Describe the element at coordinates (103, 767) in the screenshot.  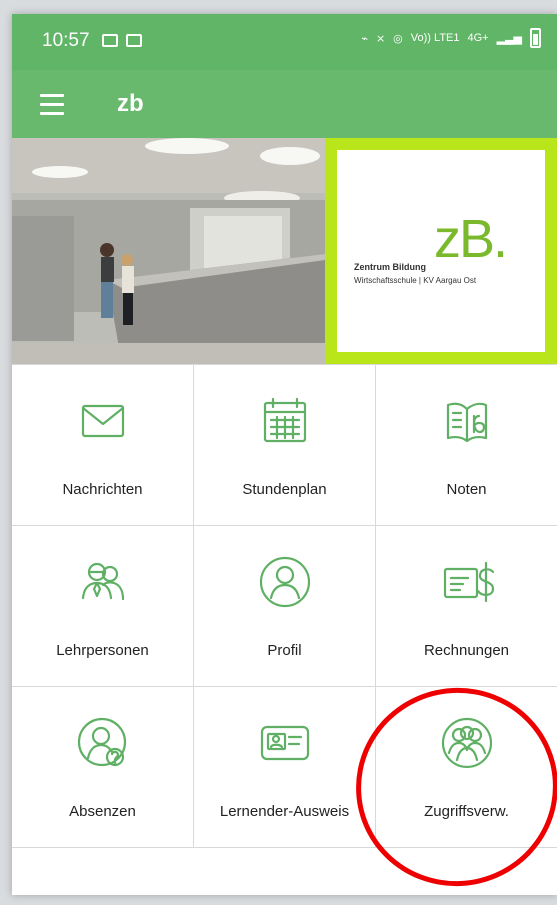
I see `tile-absenzen: Absenzen` at that location.